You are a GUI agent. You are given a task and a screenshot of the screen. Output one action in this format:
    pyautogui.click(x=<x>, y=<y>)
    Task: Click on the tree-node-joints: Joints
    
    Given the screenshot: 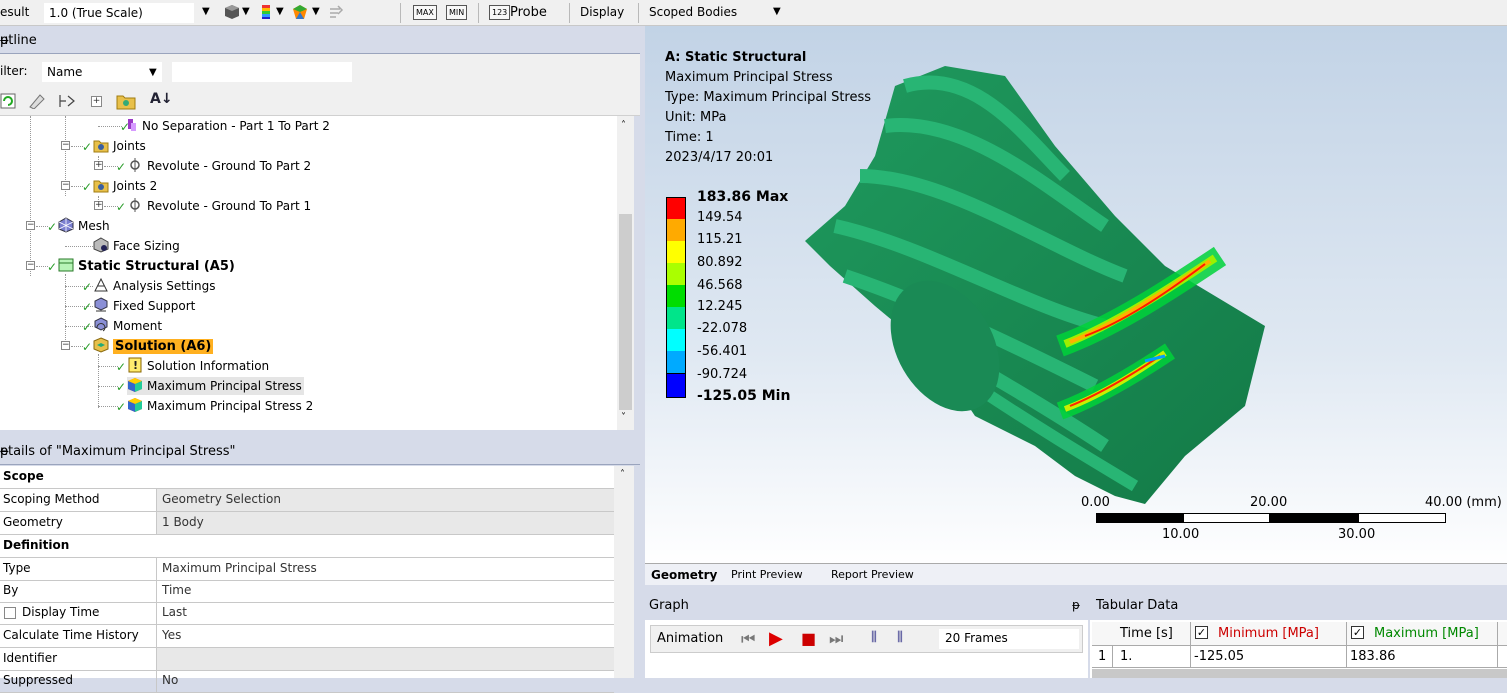 What is the action you would take?
    pyautogui.click(x=119, y=146)
    